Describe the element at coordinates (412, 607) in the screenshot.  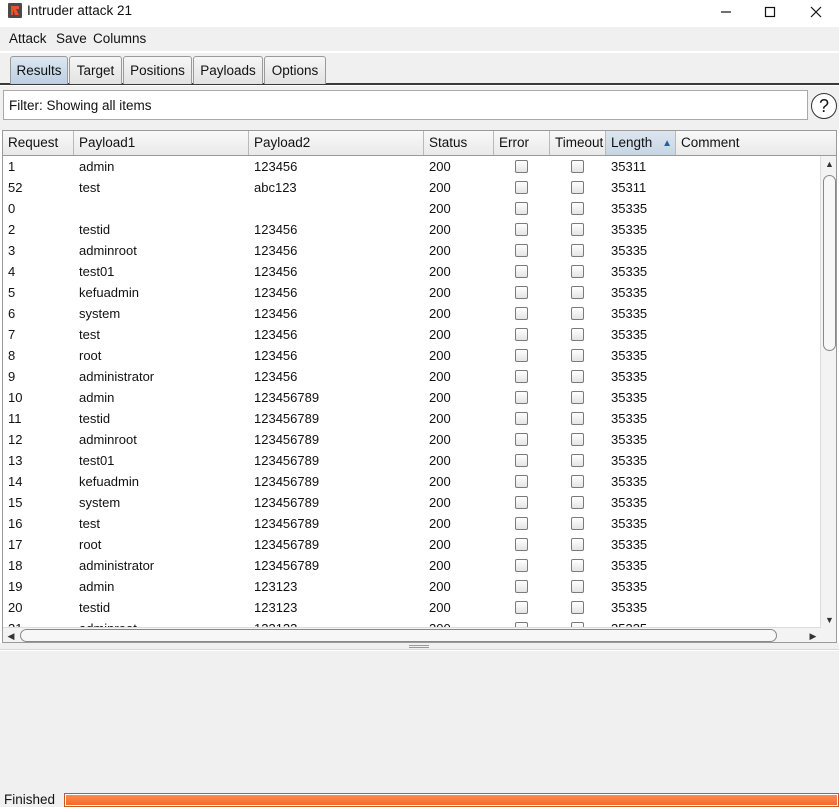
I see `table-row: 20 testid 123123 200 35335` at that location.